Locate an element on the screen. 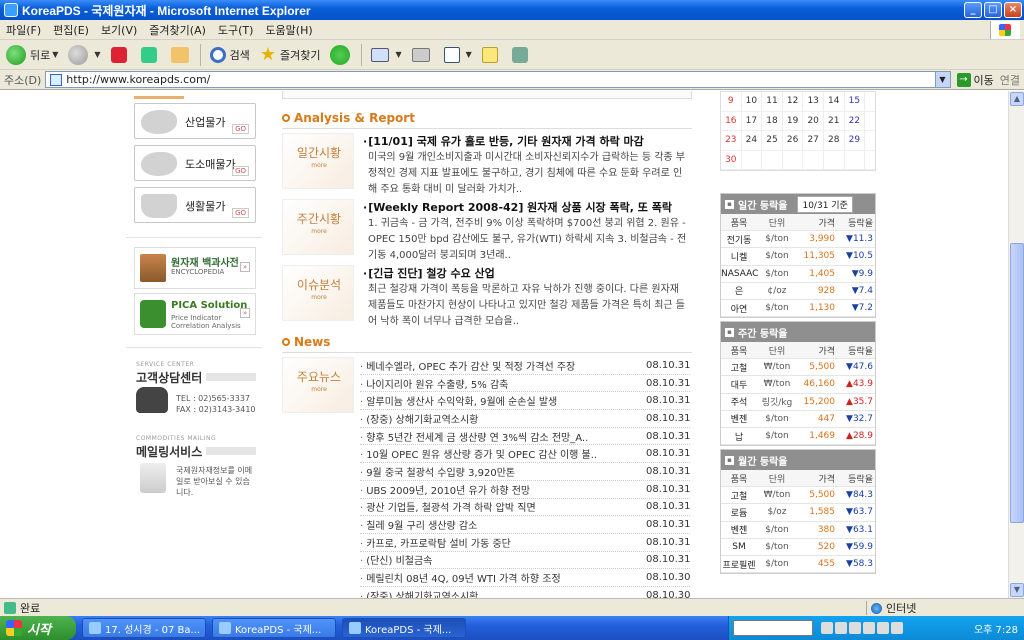  encyclopedia-banner: 원자재 백과사전 ENCYCLOPEDIA » is located at coordinates (195, 268).